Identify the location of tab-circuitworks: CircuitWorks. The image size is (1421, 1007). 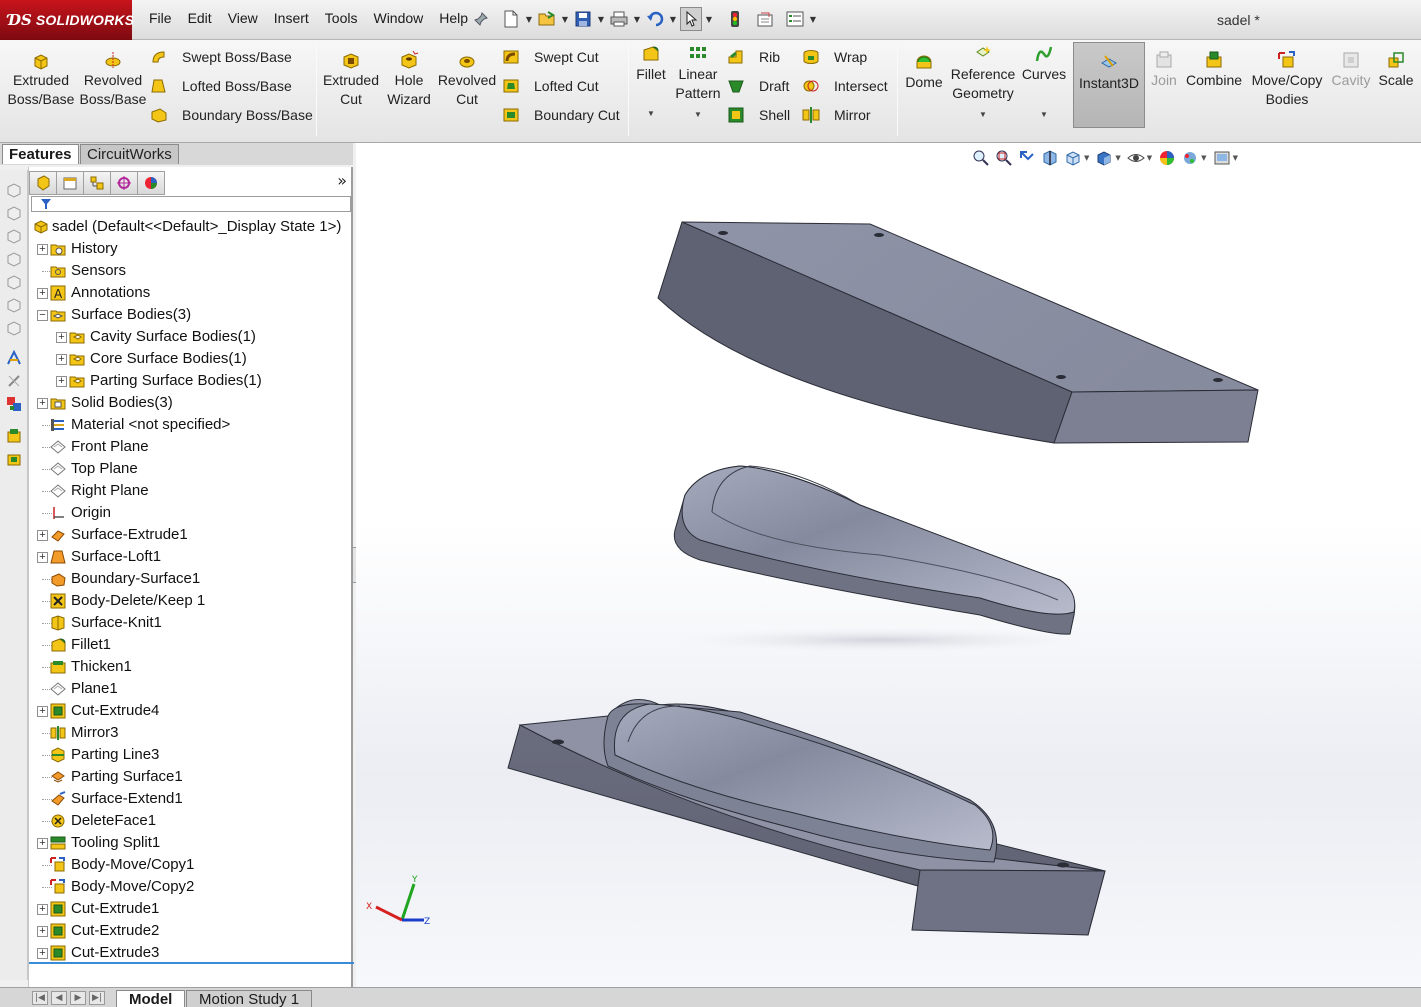
(129, 154).